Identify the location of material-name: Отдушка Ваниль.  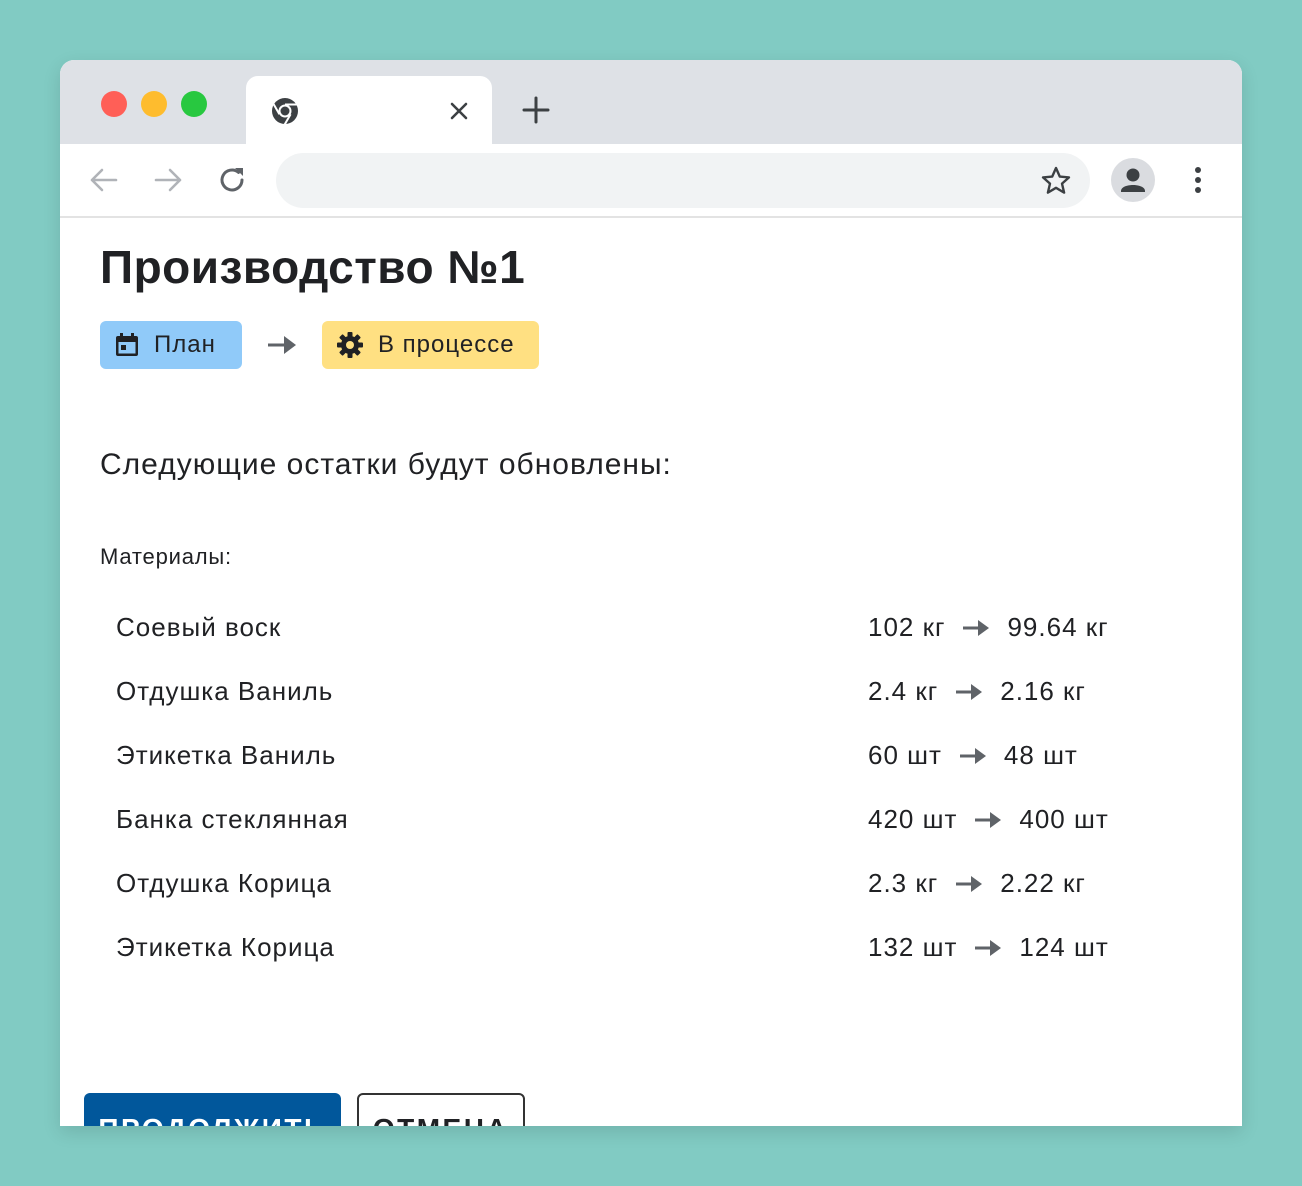
(225, 691).